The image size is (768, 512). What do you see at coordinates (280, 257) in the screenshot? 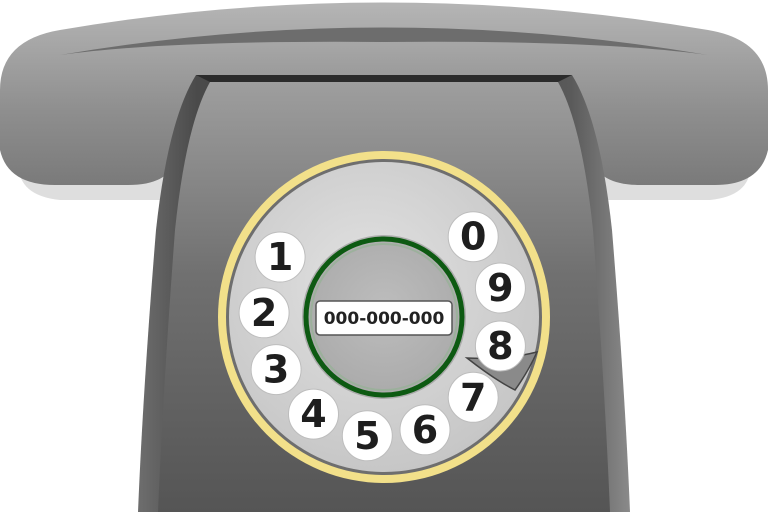
I see `dial-digit-1: 1` at bounding box center [280, 257].